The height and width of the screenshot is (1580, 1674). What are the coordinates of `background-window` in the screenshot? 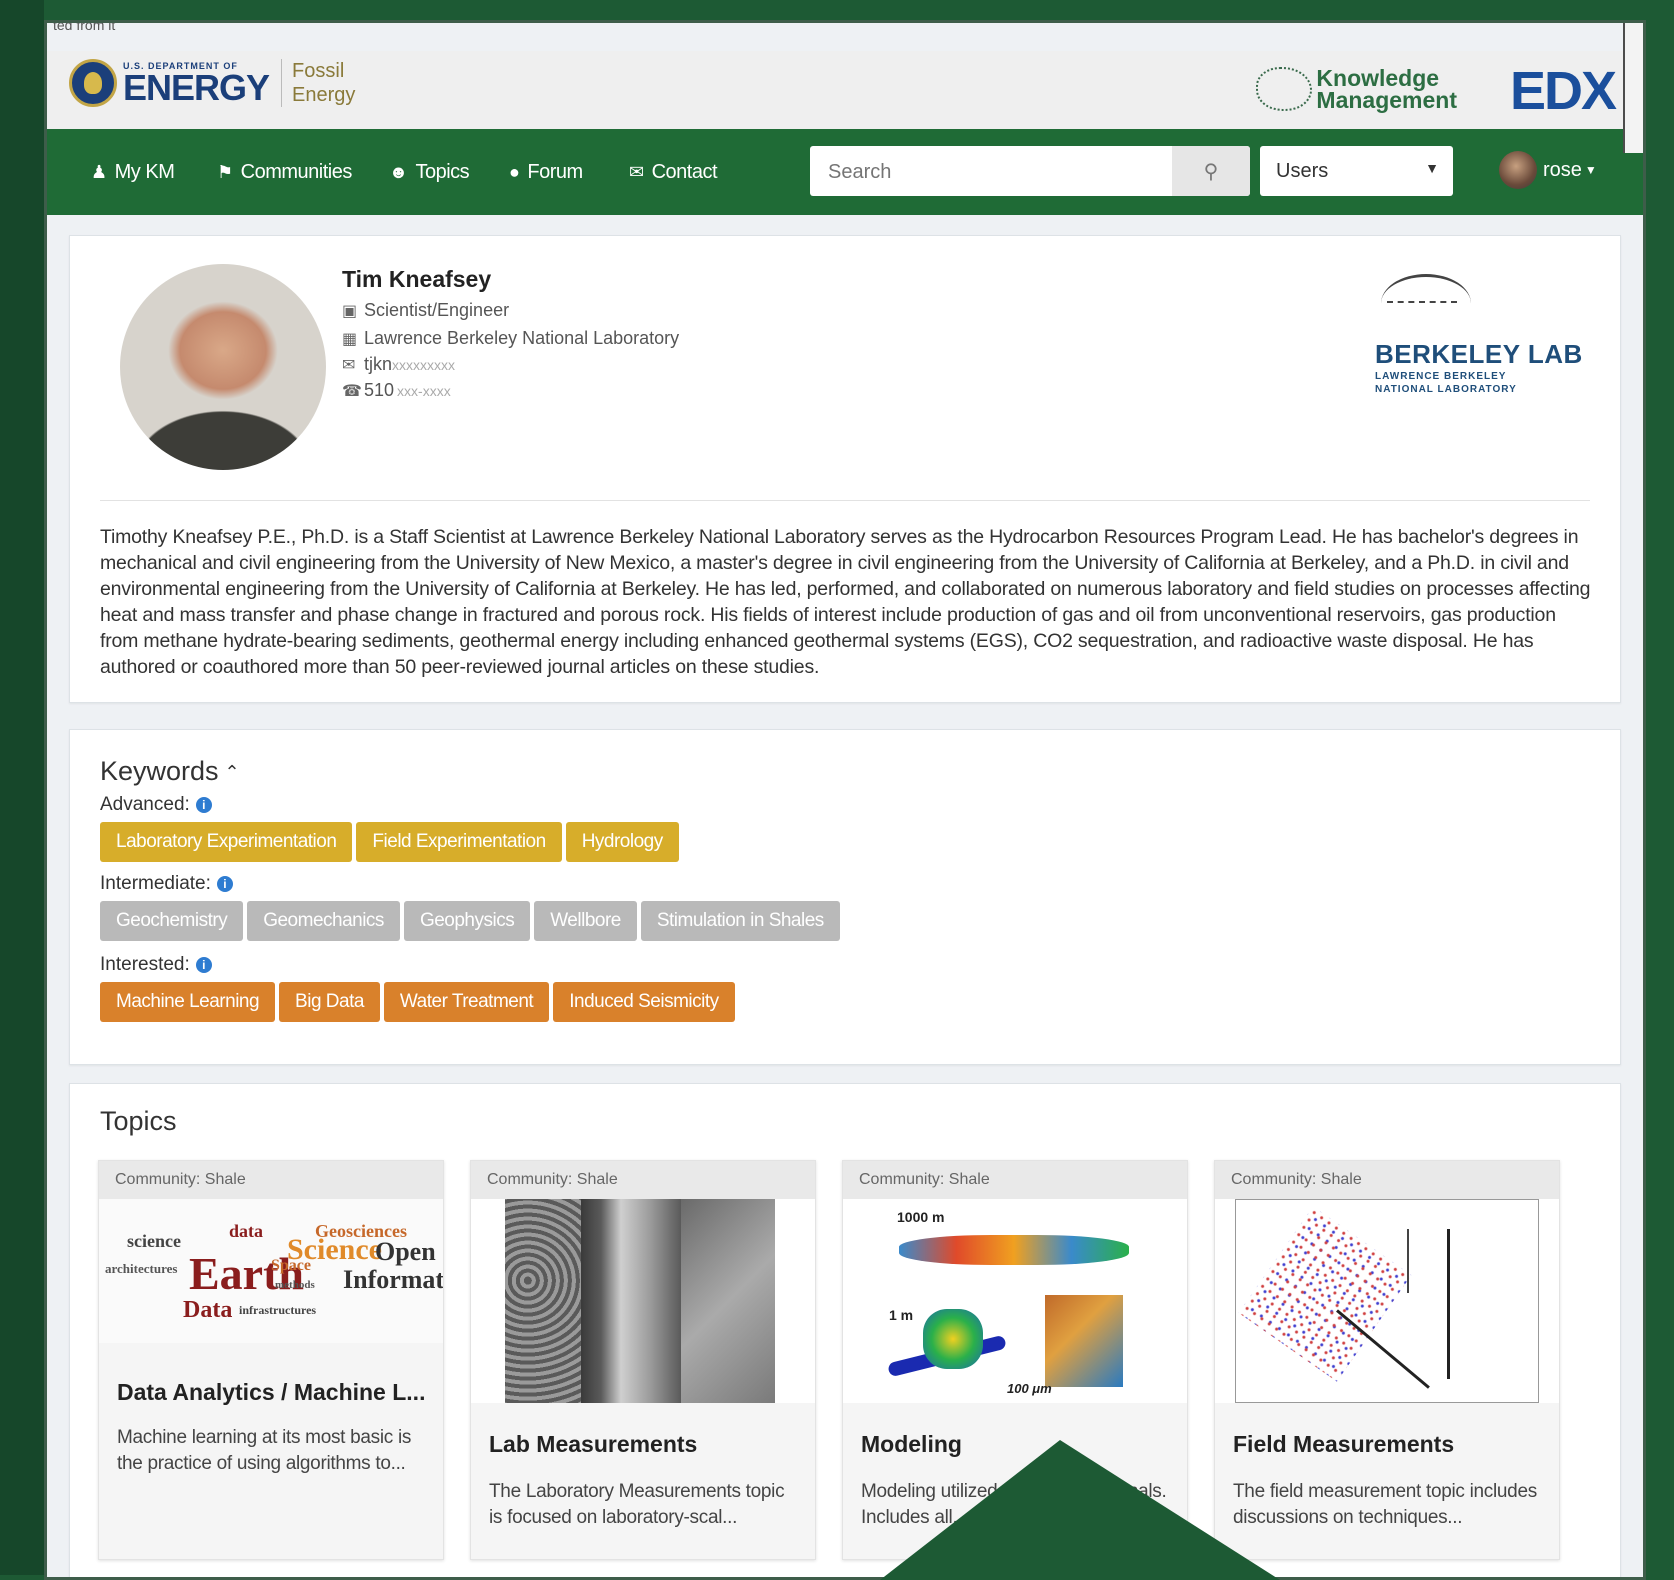 It's located at (1124, 21).